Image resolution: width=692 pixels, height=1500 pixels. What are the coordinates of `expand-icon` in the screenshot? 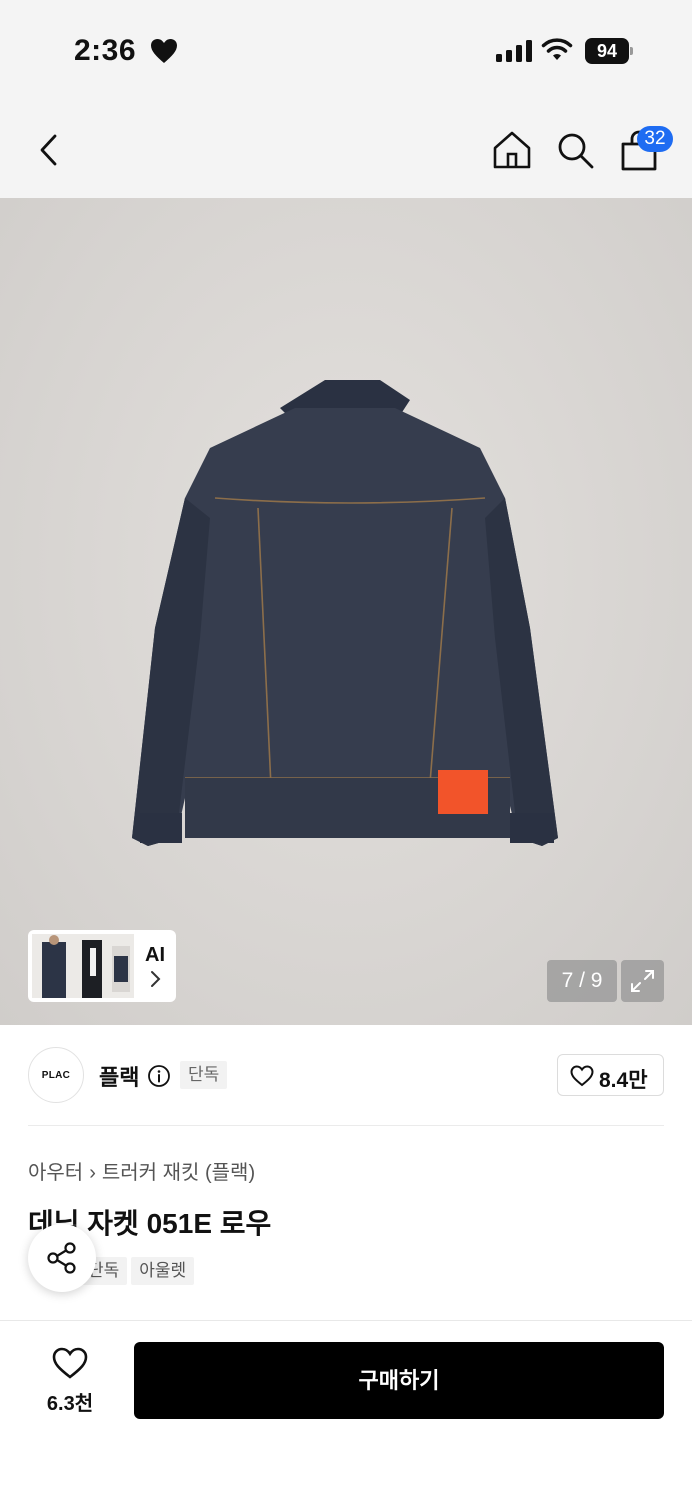 It's located at (642, 981).